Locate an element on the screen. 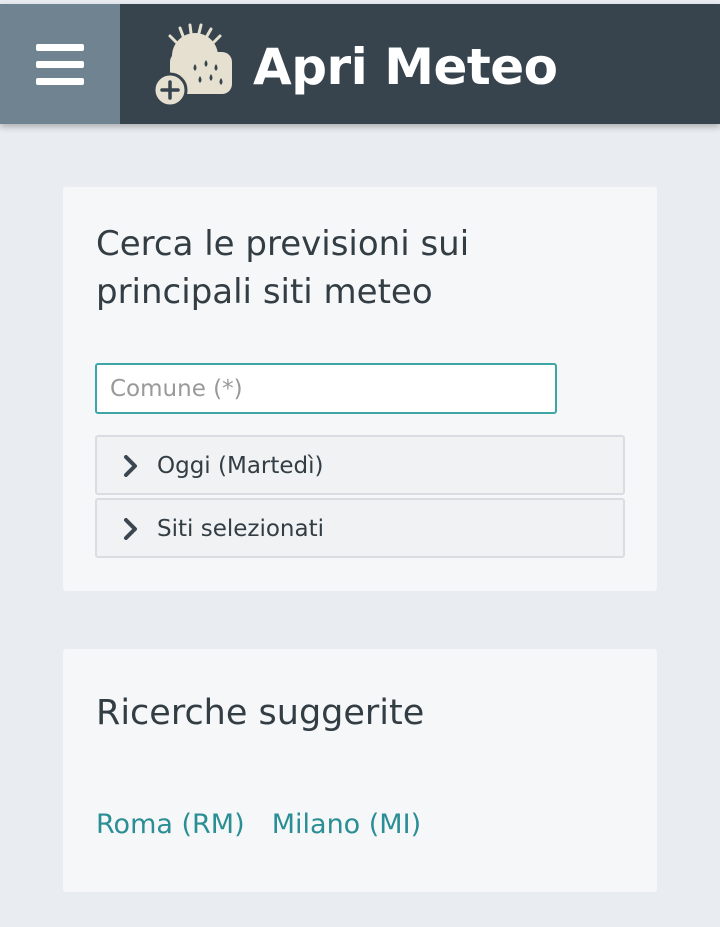 The image size is (720, 927). suggested-link-milano: Milano (MI) is located at coordinates (346, 824).